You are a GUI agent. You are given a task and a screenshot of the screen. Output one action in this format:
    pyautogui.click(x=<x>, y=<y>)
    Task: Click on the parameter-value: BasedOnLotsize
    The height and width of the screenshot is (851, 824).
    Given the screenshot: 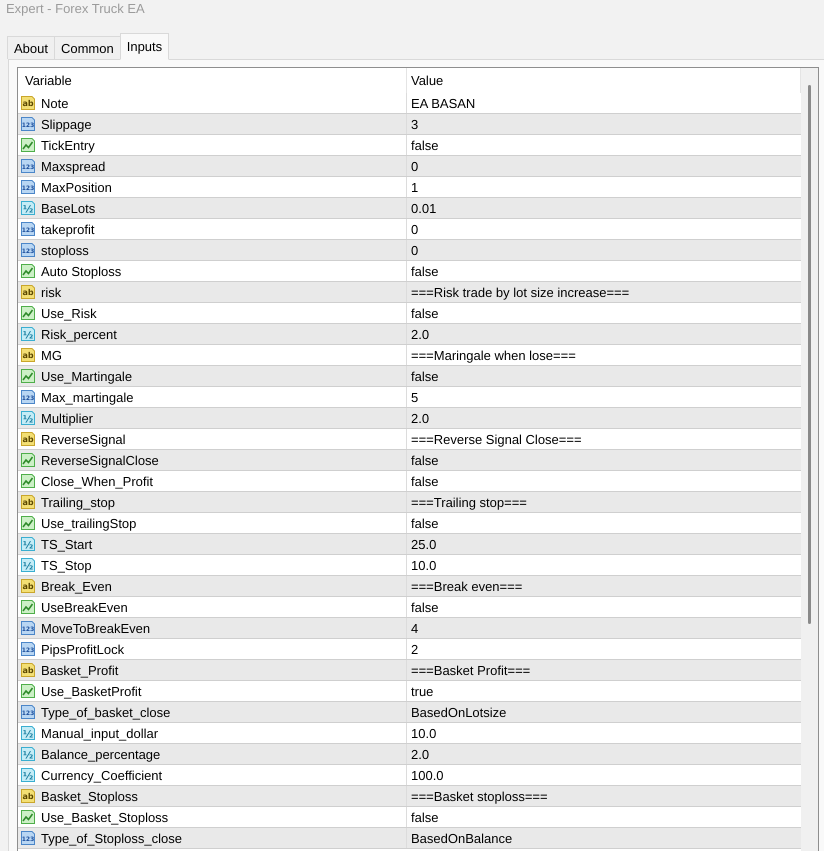 What is the action you would take?
    pyautogui.click(x=458, y=712)
    